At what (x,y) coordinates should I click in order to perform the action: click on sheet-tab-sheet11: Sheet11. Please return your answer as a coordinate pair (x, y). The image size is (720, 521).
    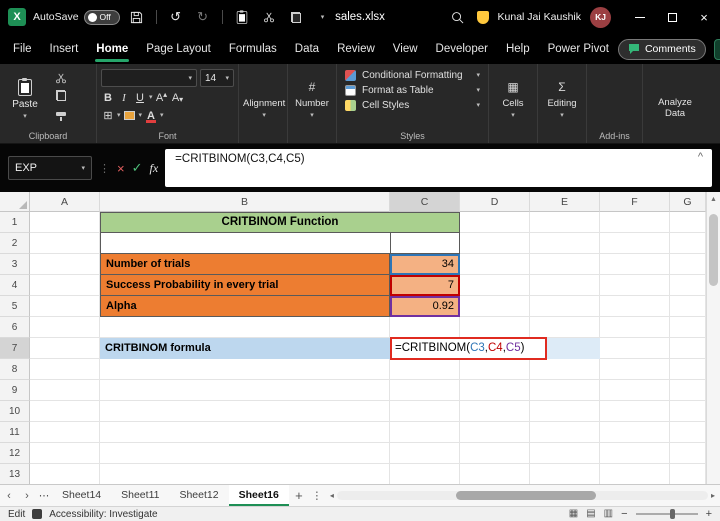
    Looking at the image, I should click on (140, 495).